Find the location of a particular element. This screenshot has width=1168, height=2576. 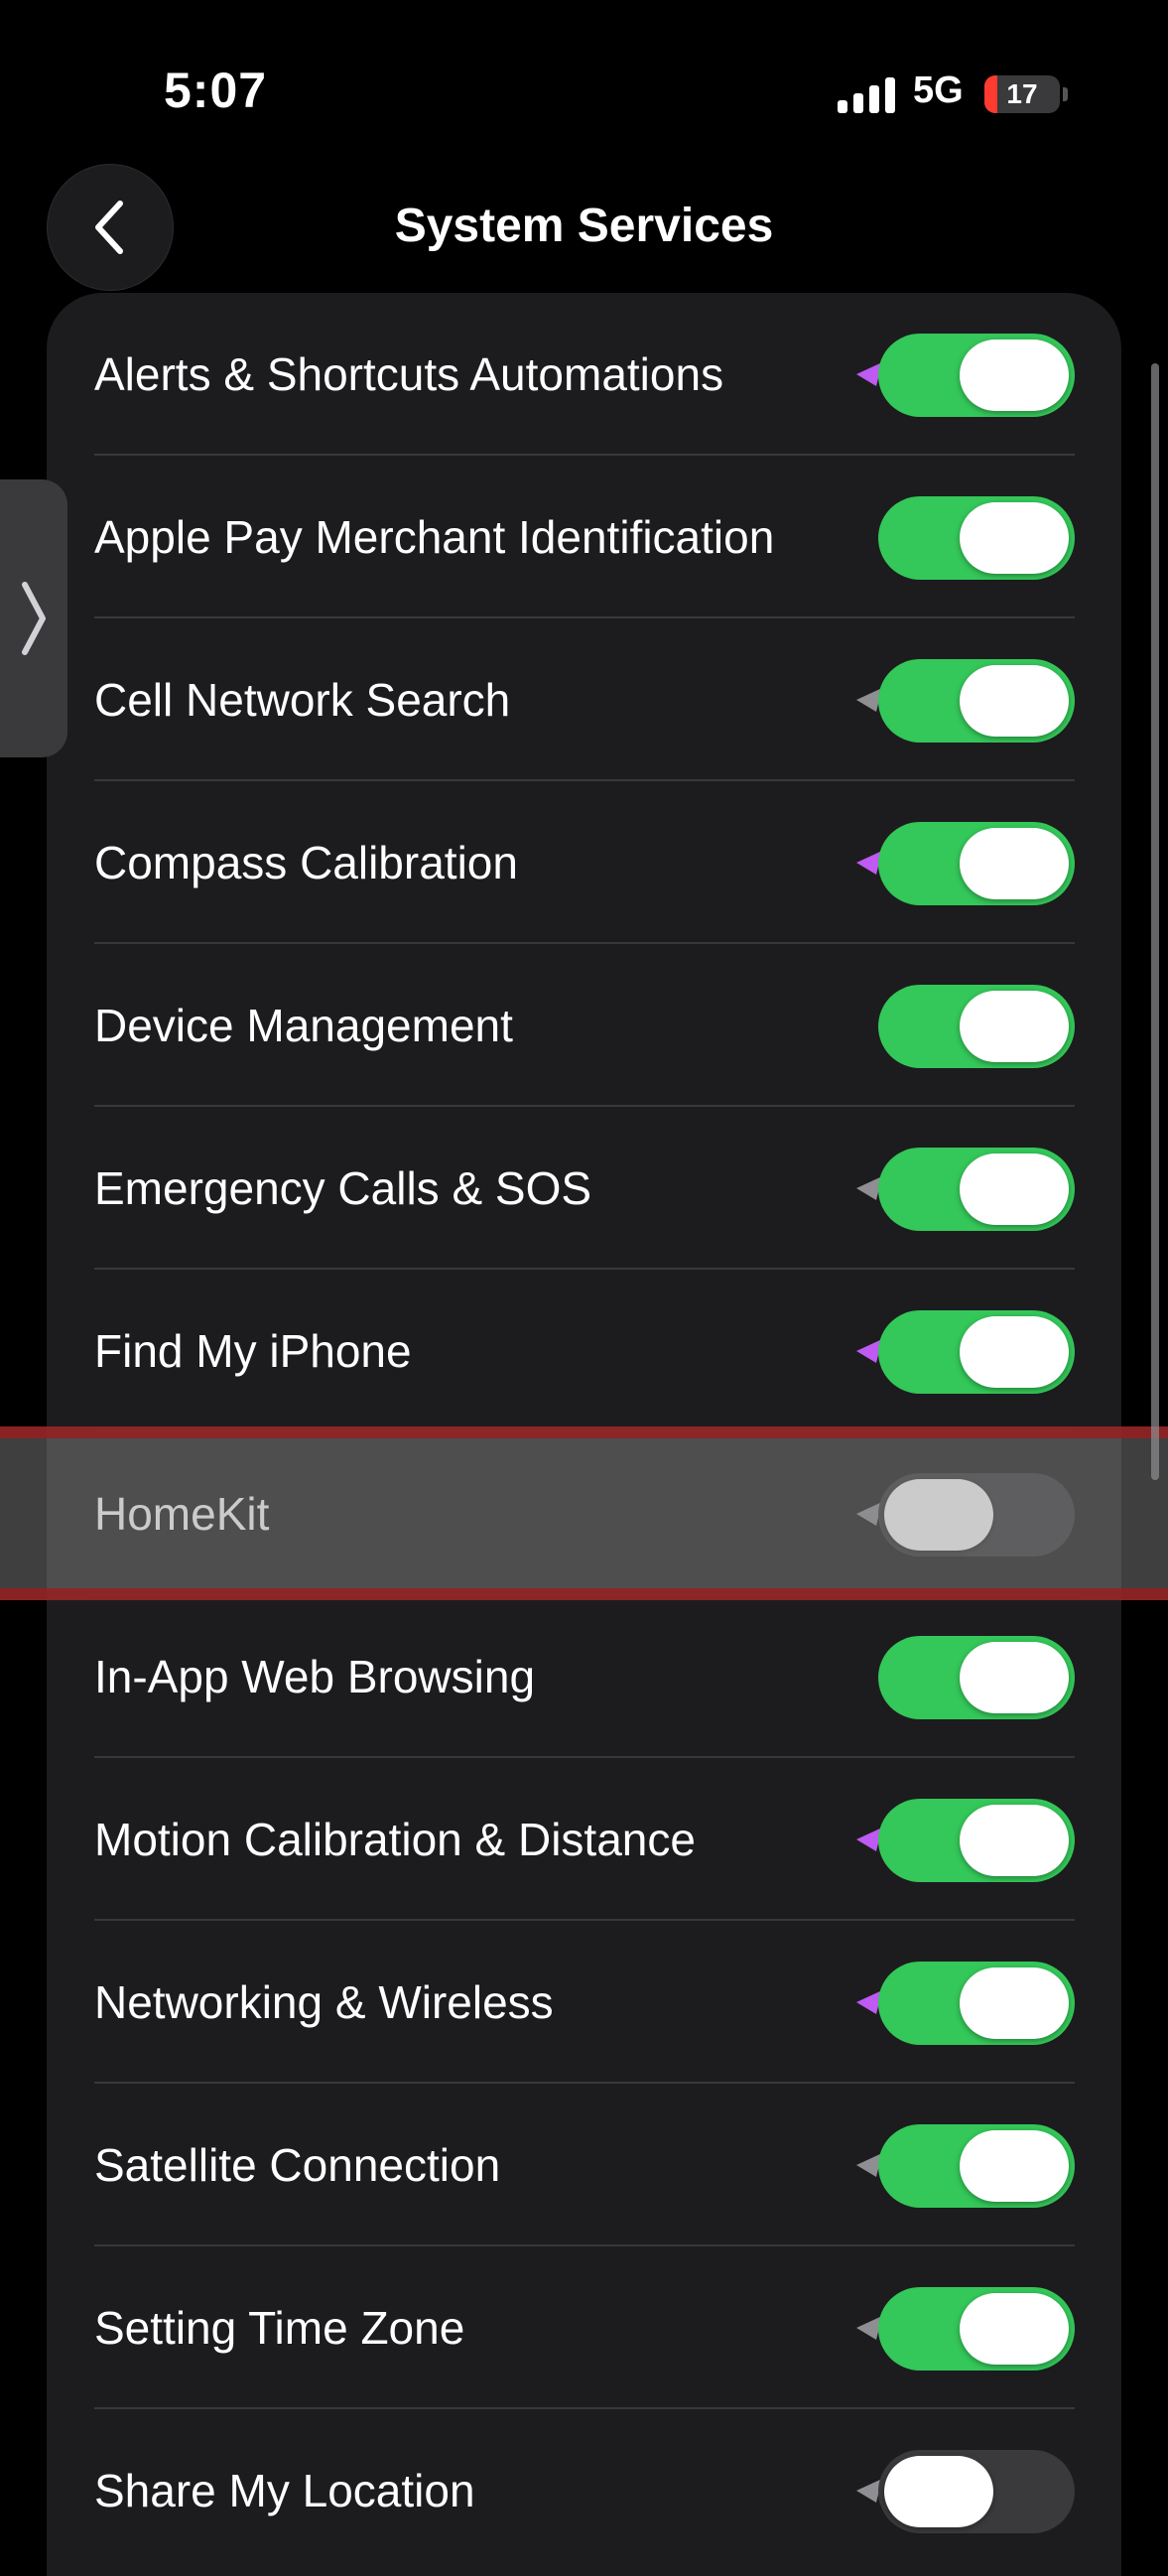

service-label: Alerts & Shortcuts Automations is located at coordinates (409, 374).